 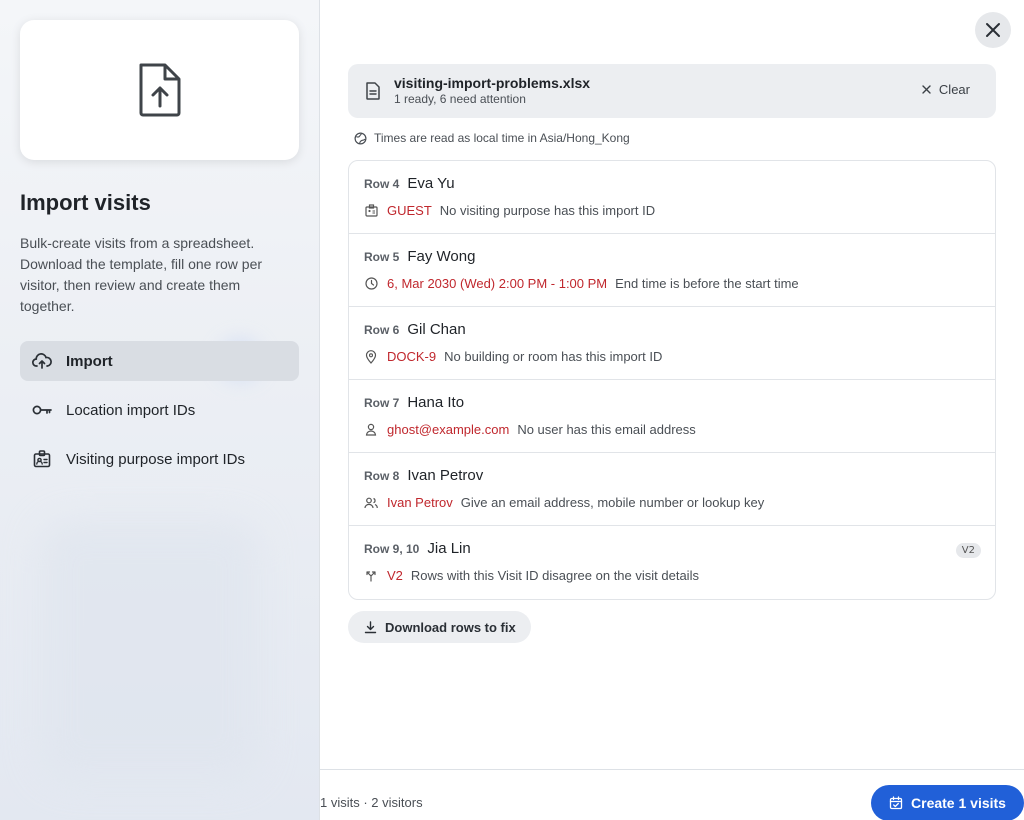 I want to click on create-visits-button: Create 1 visits, so click(x=947, y=802).